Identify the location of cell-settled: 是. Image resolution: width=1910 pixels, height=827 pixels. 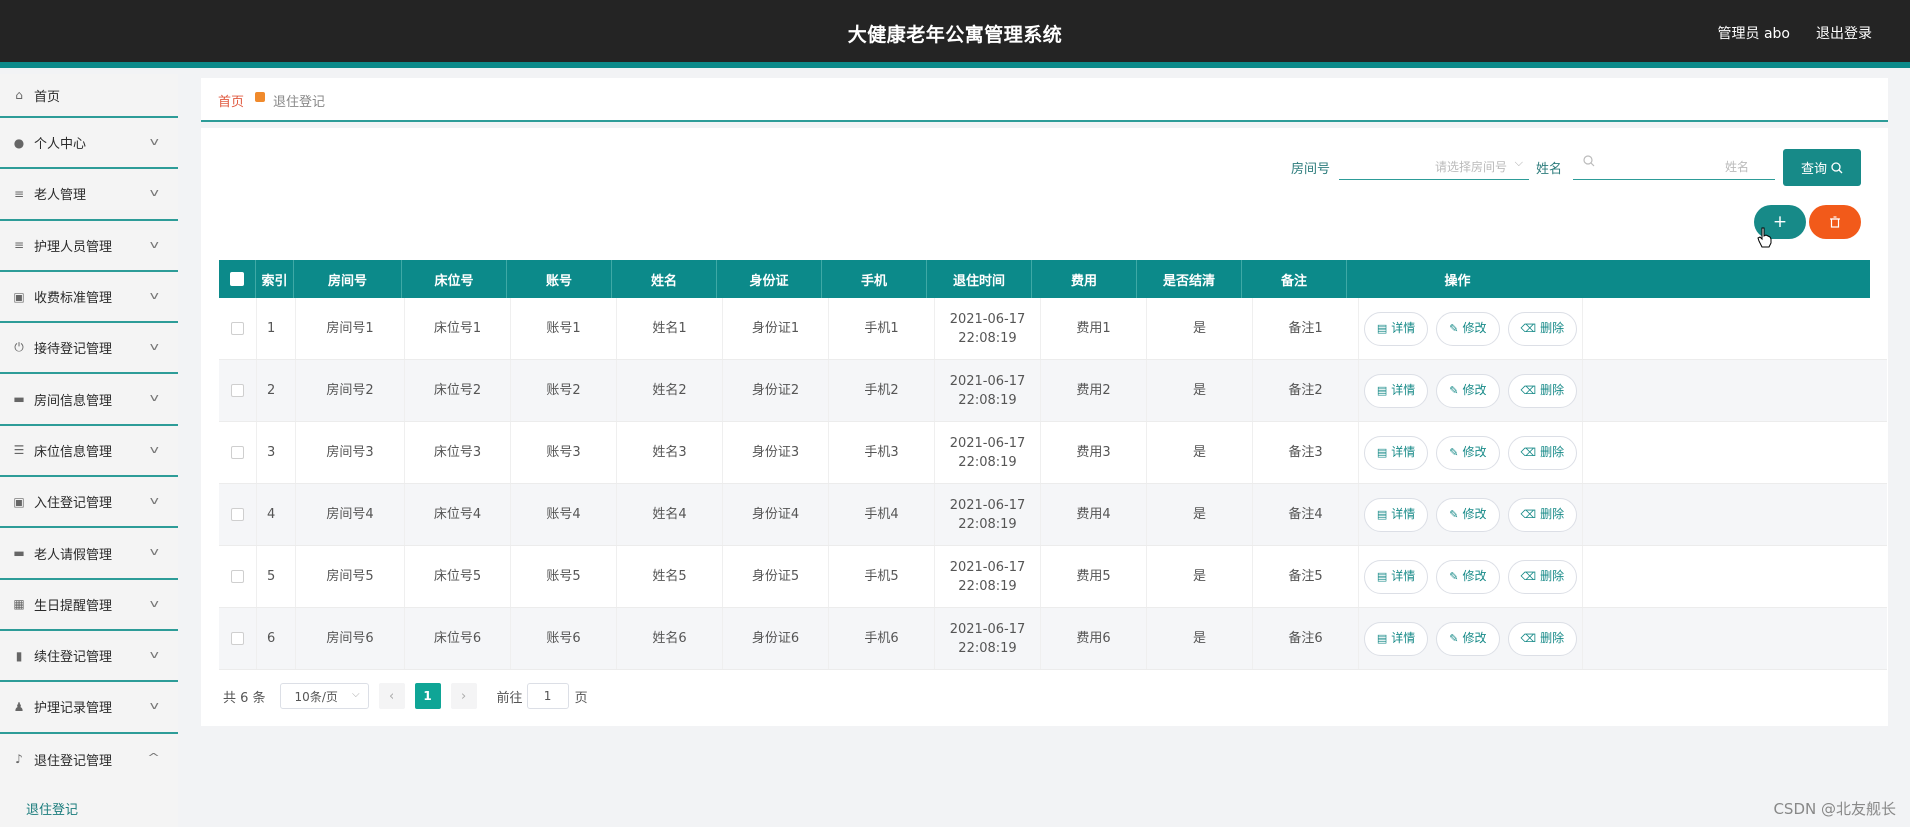
(1200, 638).